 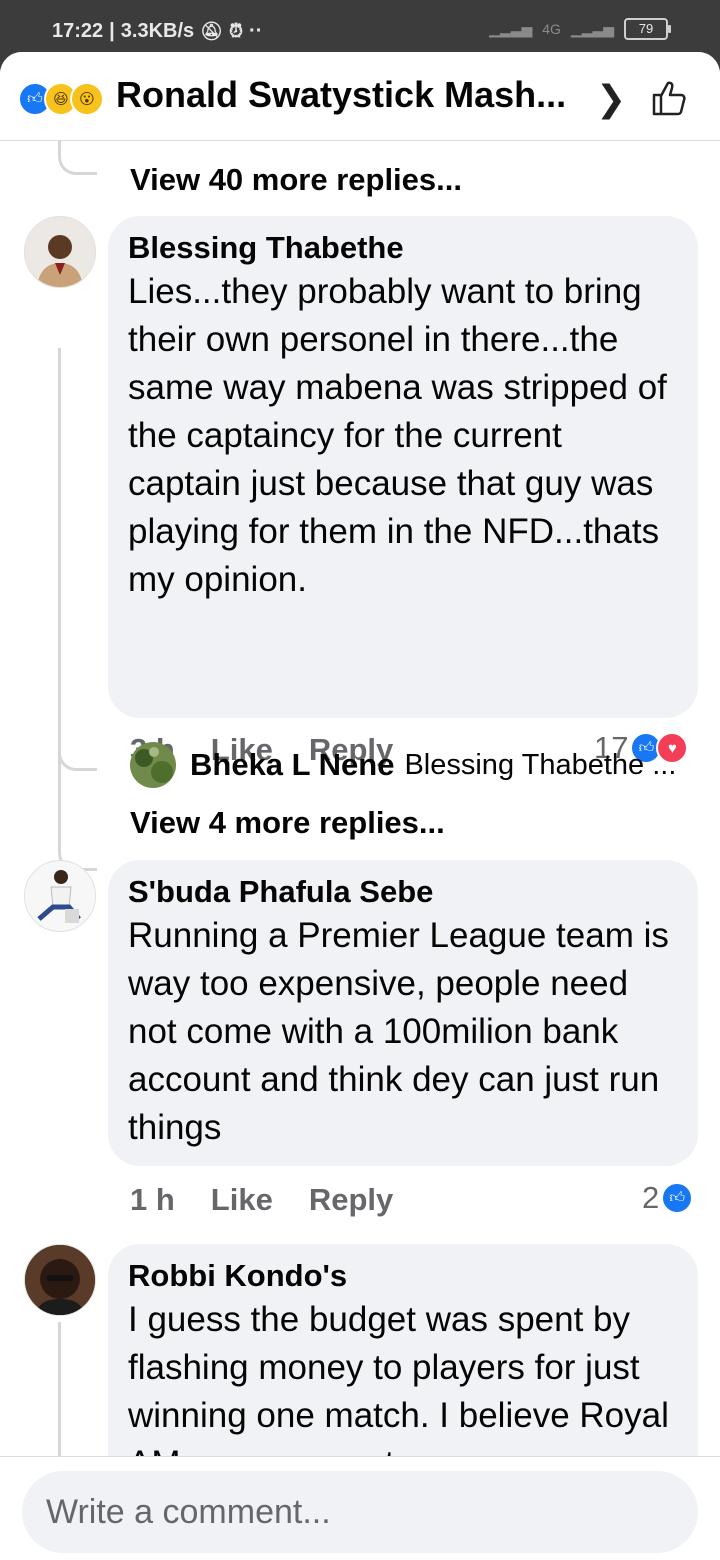 What do you see at coordinates (403, 892) in the screenshot?
I see `comment-author: S'buda Phafula Sebe` at bounding box center [403, 892].